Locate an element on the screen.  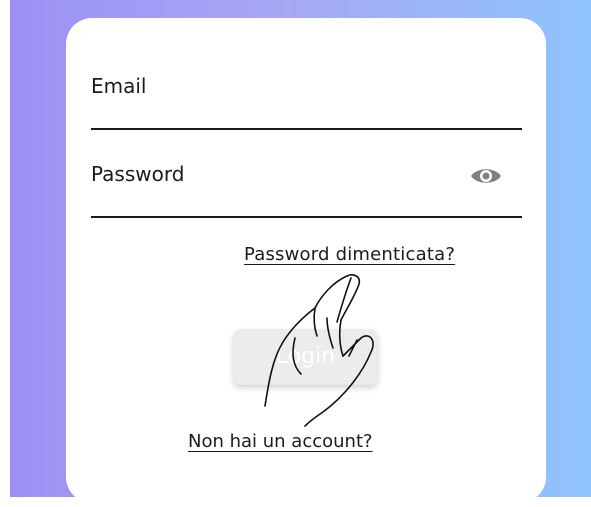
password-underline is located at coordinates (306, 217).